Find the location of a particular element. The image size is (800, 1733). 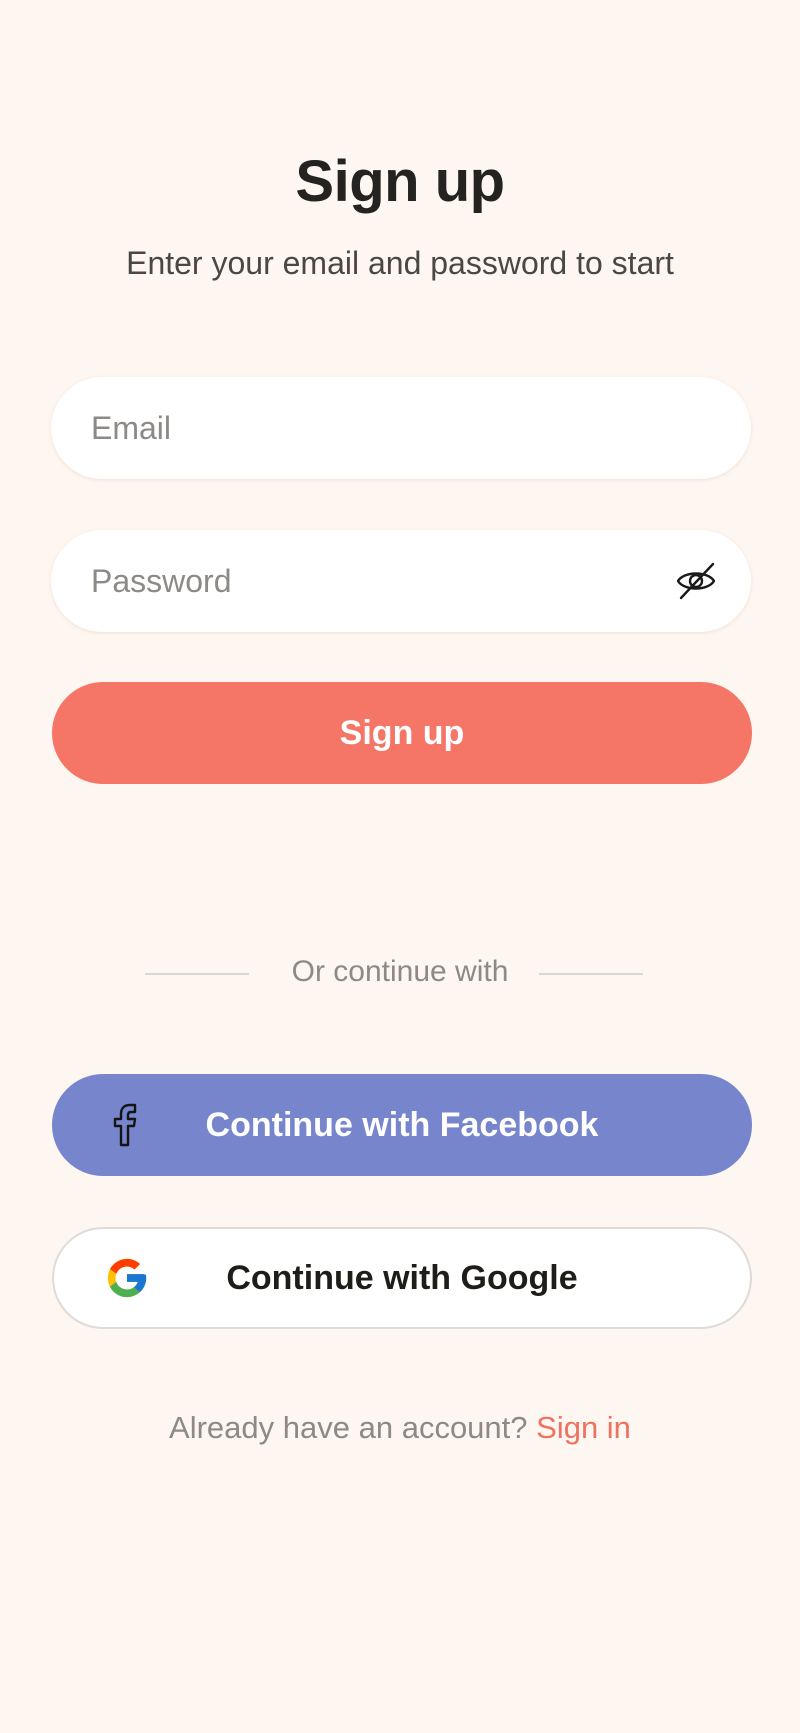

continue-with-facebook-button: Continue with Facebook is located at coordinates (402, 1125).